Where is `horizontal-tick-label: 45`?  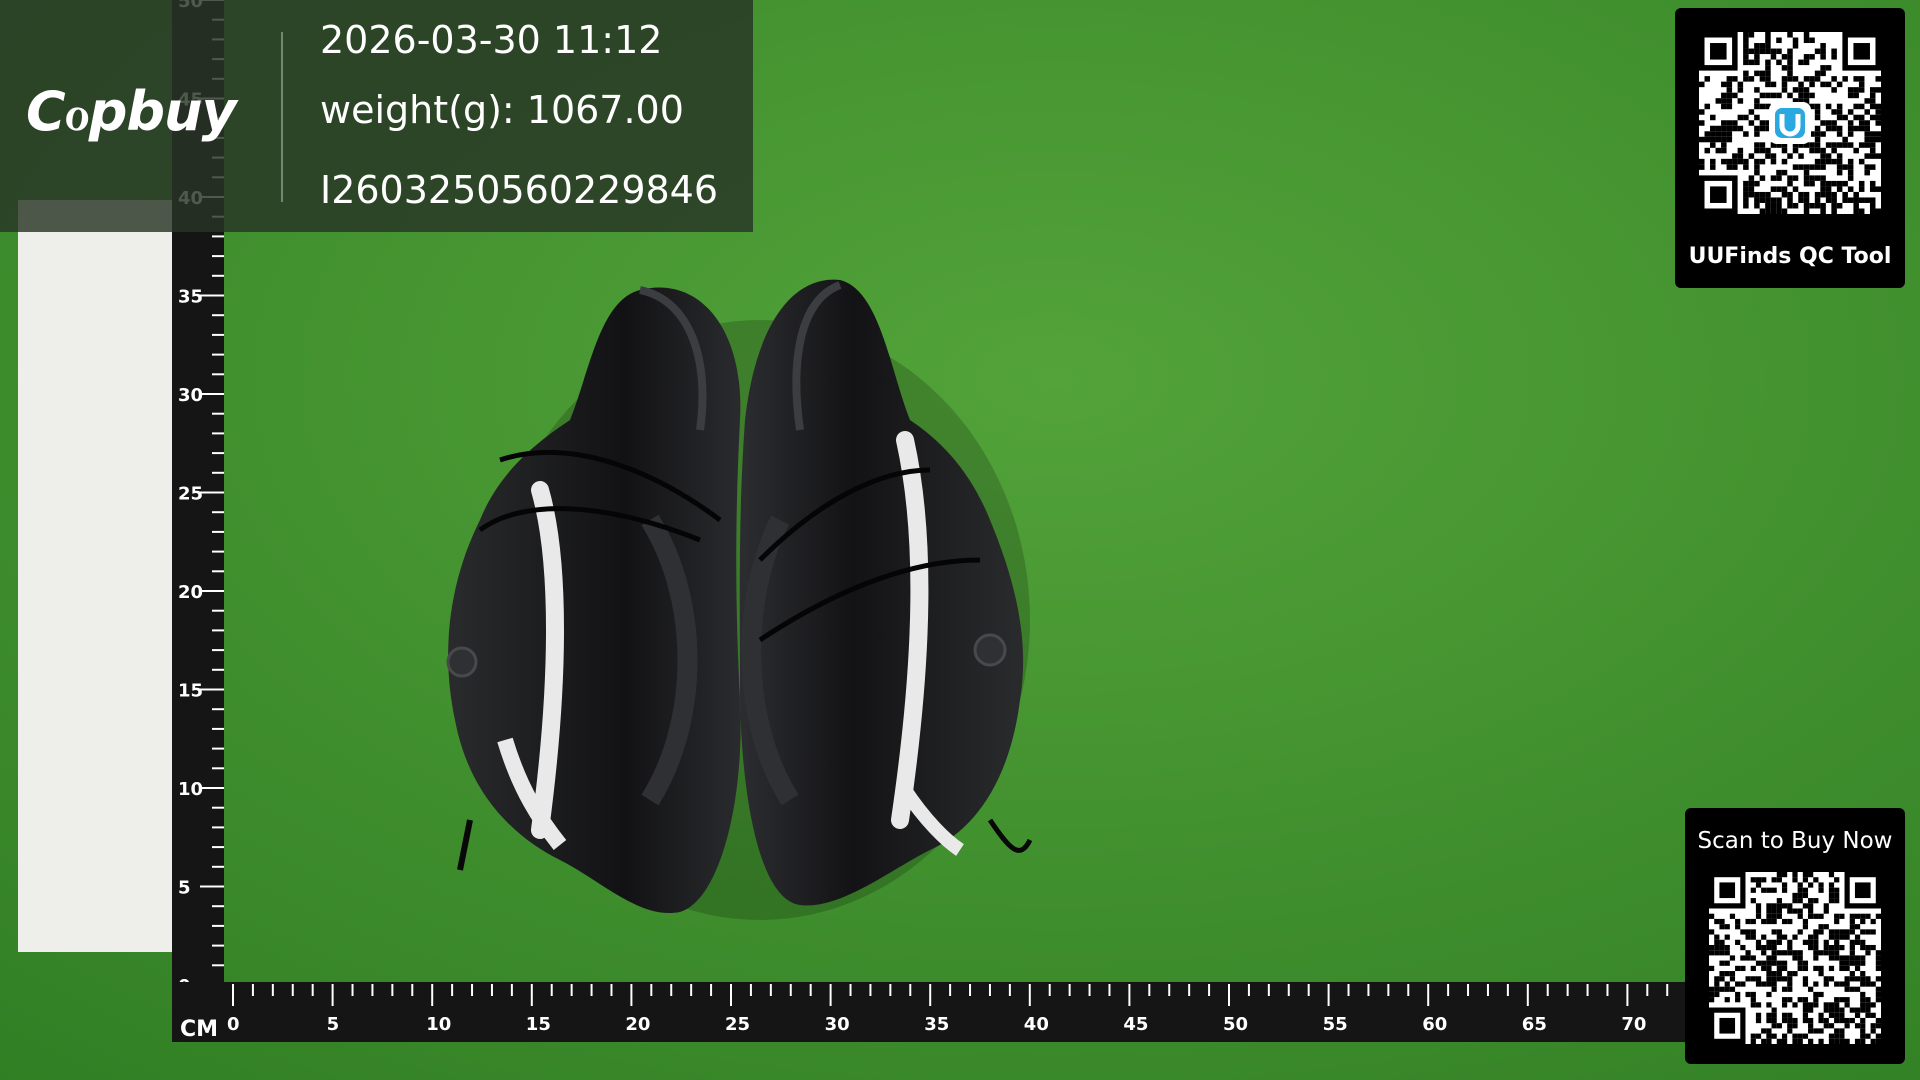
horizontal-tick-label: 45 is located at coordinates (1135, 1024).